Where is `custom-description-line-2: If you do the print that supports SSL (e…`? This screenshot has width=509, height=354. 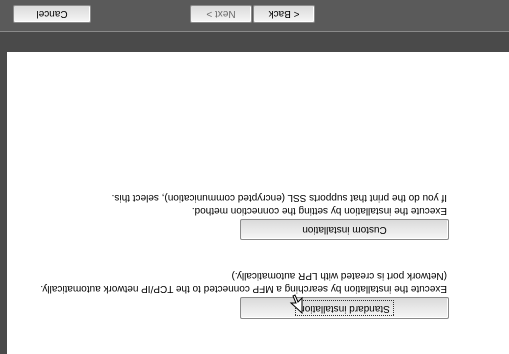 custom-description-line-2: If you do the print that supports SSL (e… is located at coordinates (279, 197).